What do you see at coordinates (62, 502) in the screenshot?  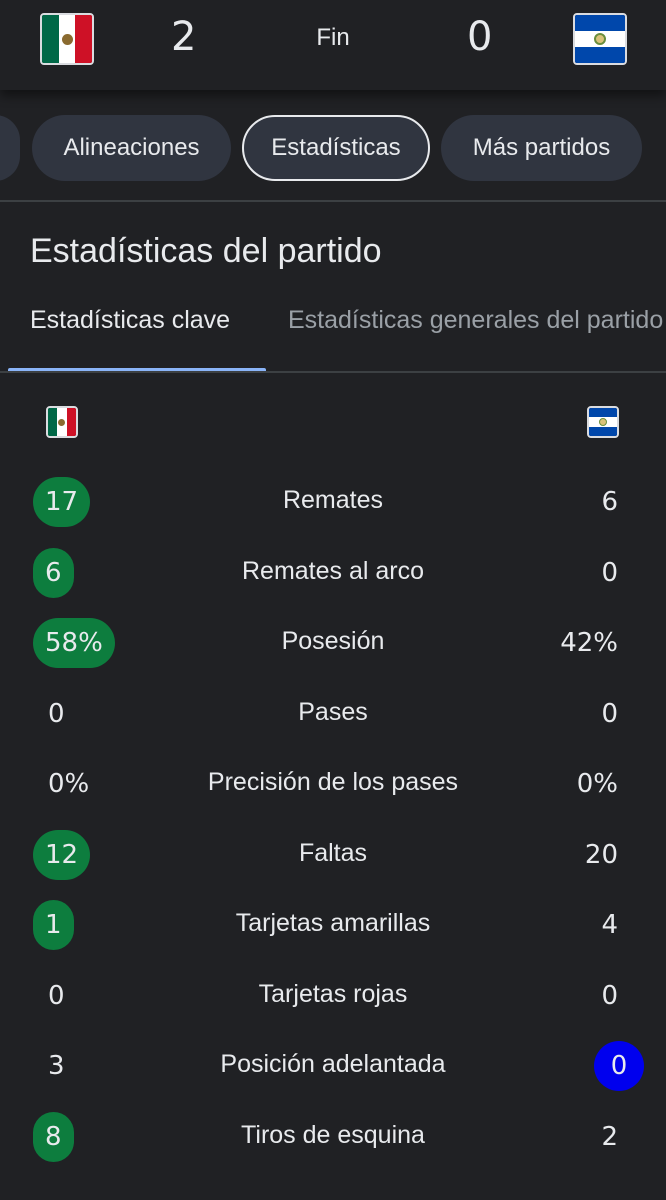 I see `home-stat-value: 17` at bounding box center [62, 502].